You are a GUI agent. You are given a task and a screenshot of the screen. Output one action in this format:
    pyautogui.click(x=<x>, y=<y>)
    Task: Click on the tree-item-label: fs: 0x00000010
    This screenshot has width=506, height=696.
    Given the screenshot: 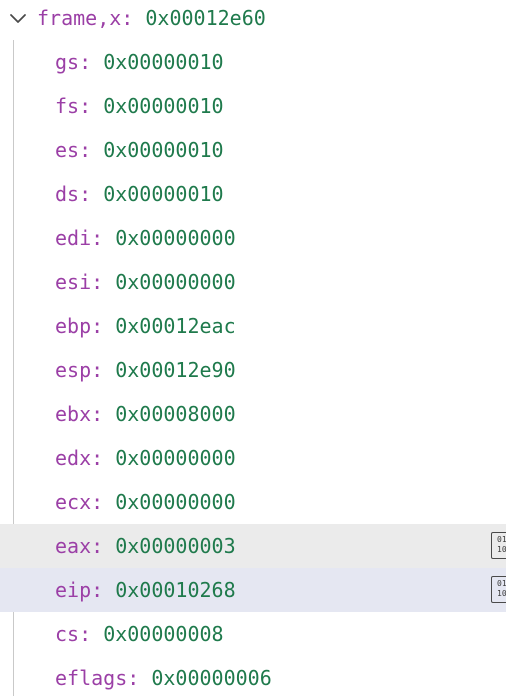 What is the action you would take?
    pyautogui.click(x=139, y=106)
    